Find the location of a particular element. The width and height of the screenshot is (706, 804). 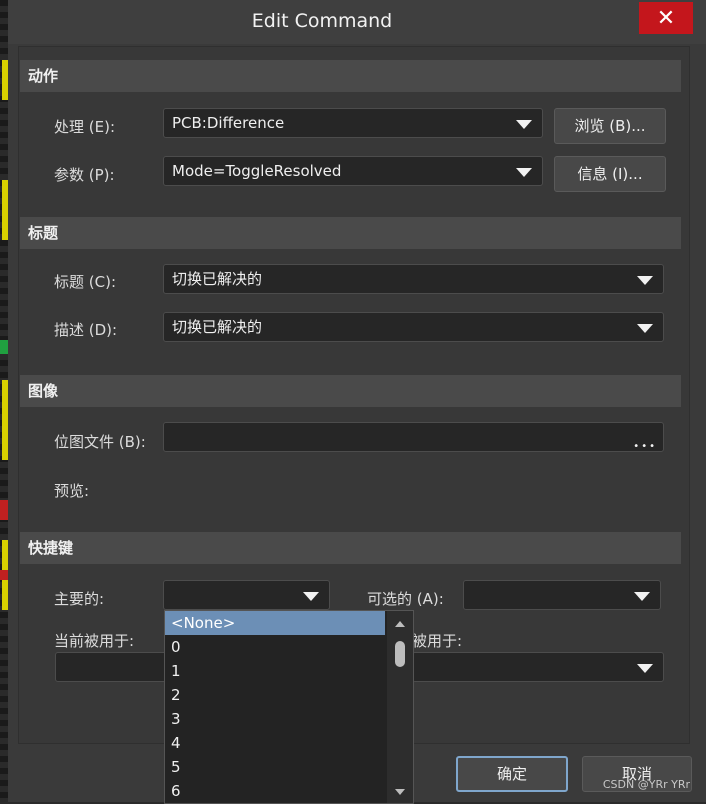

list-item: <None> is located at coordinates (275, 623).